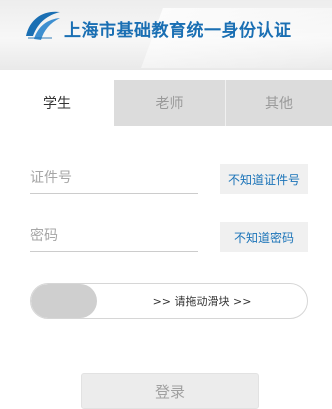  I want to click on id-number-input, so click(114, 177).